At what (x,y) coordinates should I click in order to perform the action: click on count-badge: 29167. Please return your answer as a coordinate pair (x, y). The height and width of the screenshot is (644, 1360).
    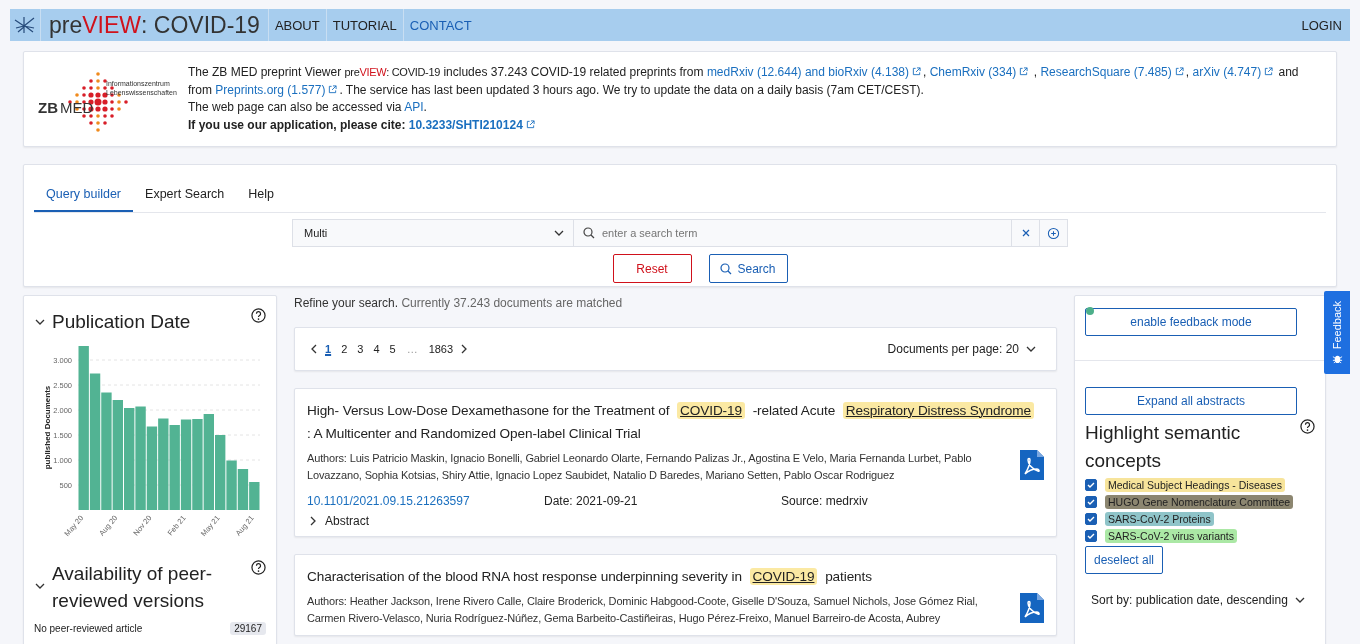
    Looking at the image, I should click on (248, 628).